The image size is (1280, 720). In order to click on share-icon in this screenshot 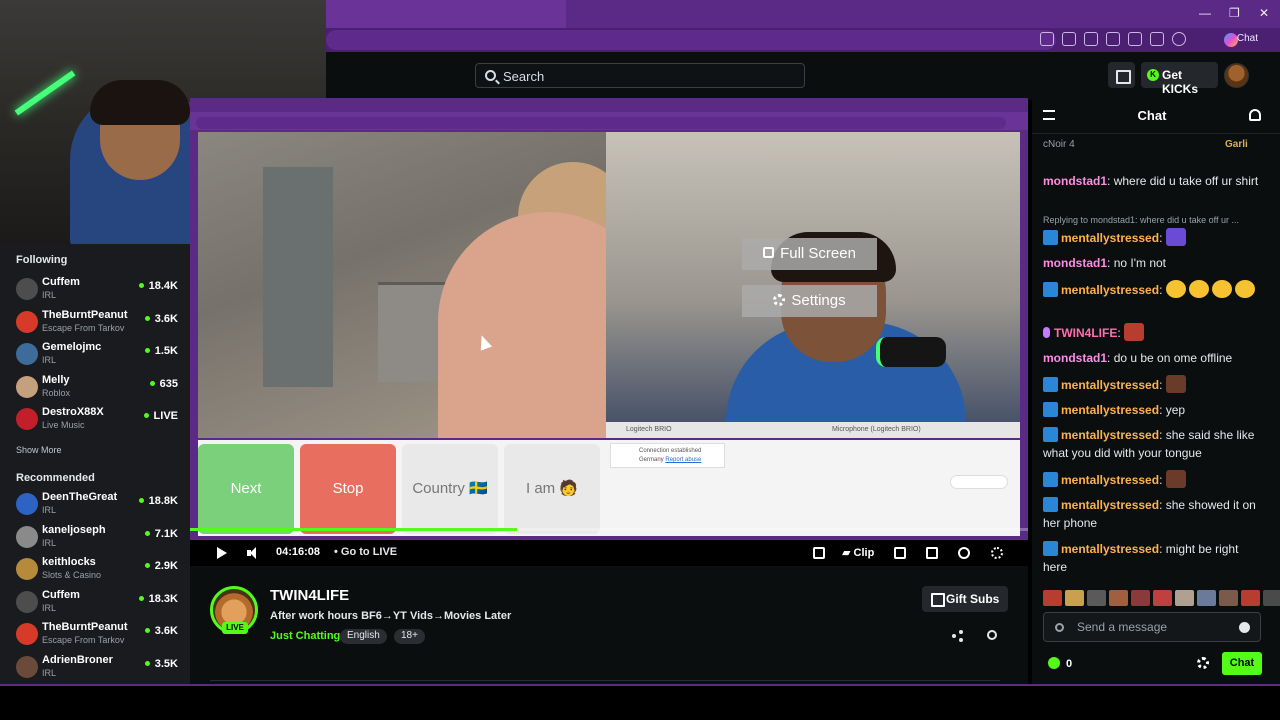, I will do `click(957, 635)`.